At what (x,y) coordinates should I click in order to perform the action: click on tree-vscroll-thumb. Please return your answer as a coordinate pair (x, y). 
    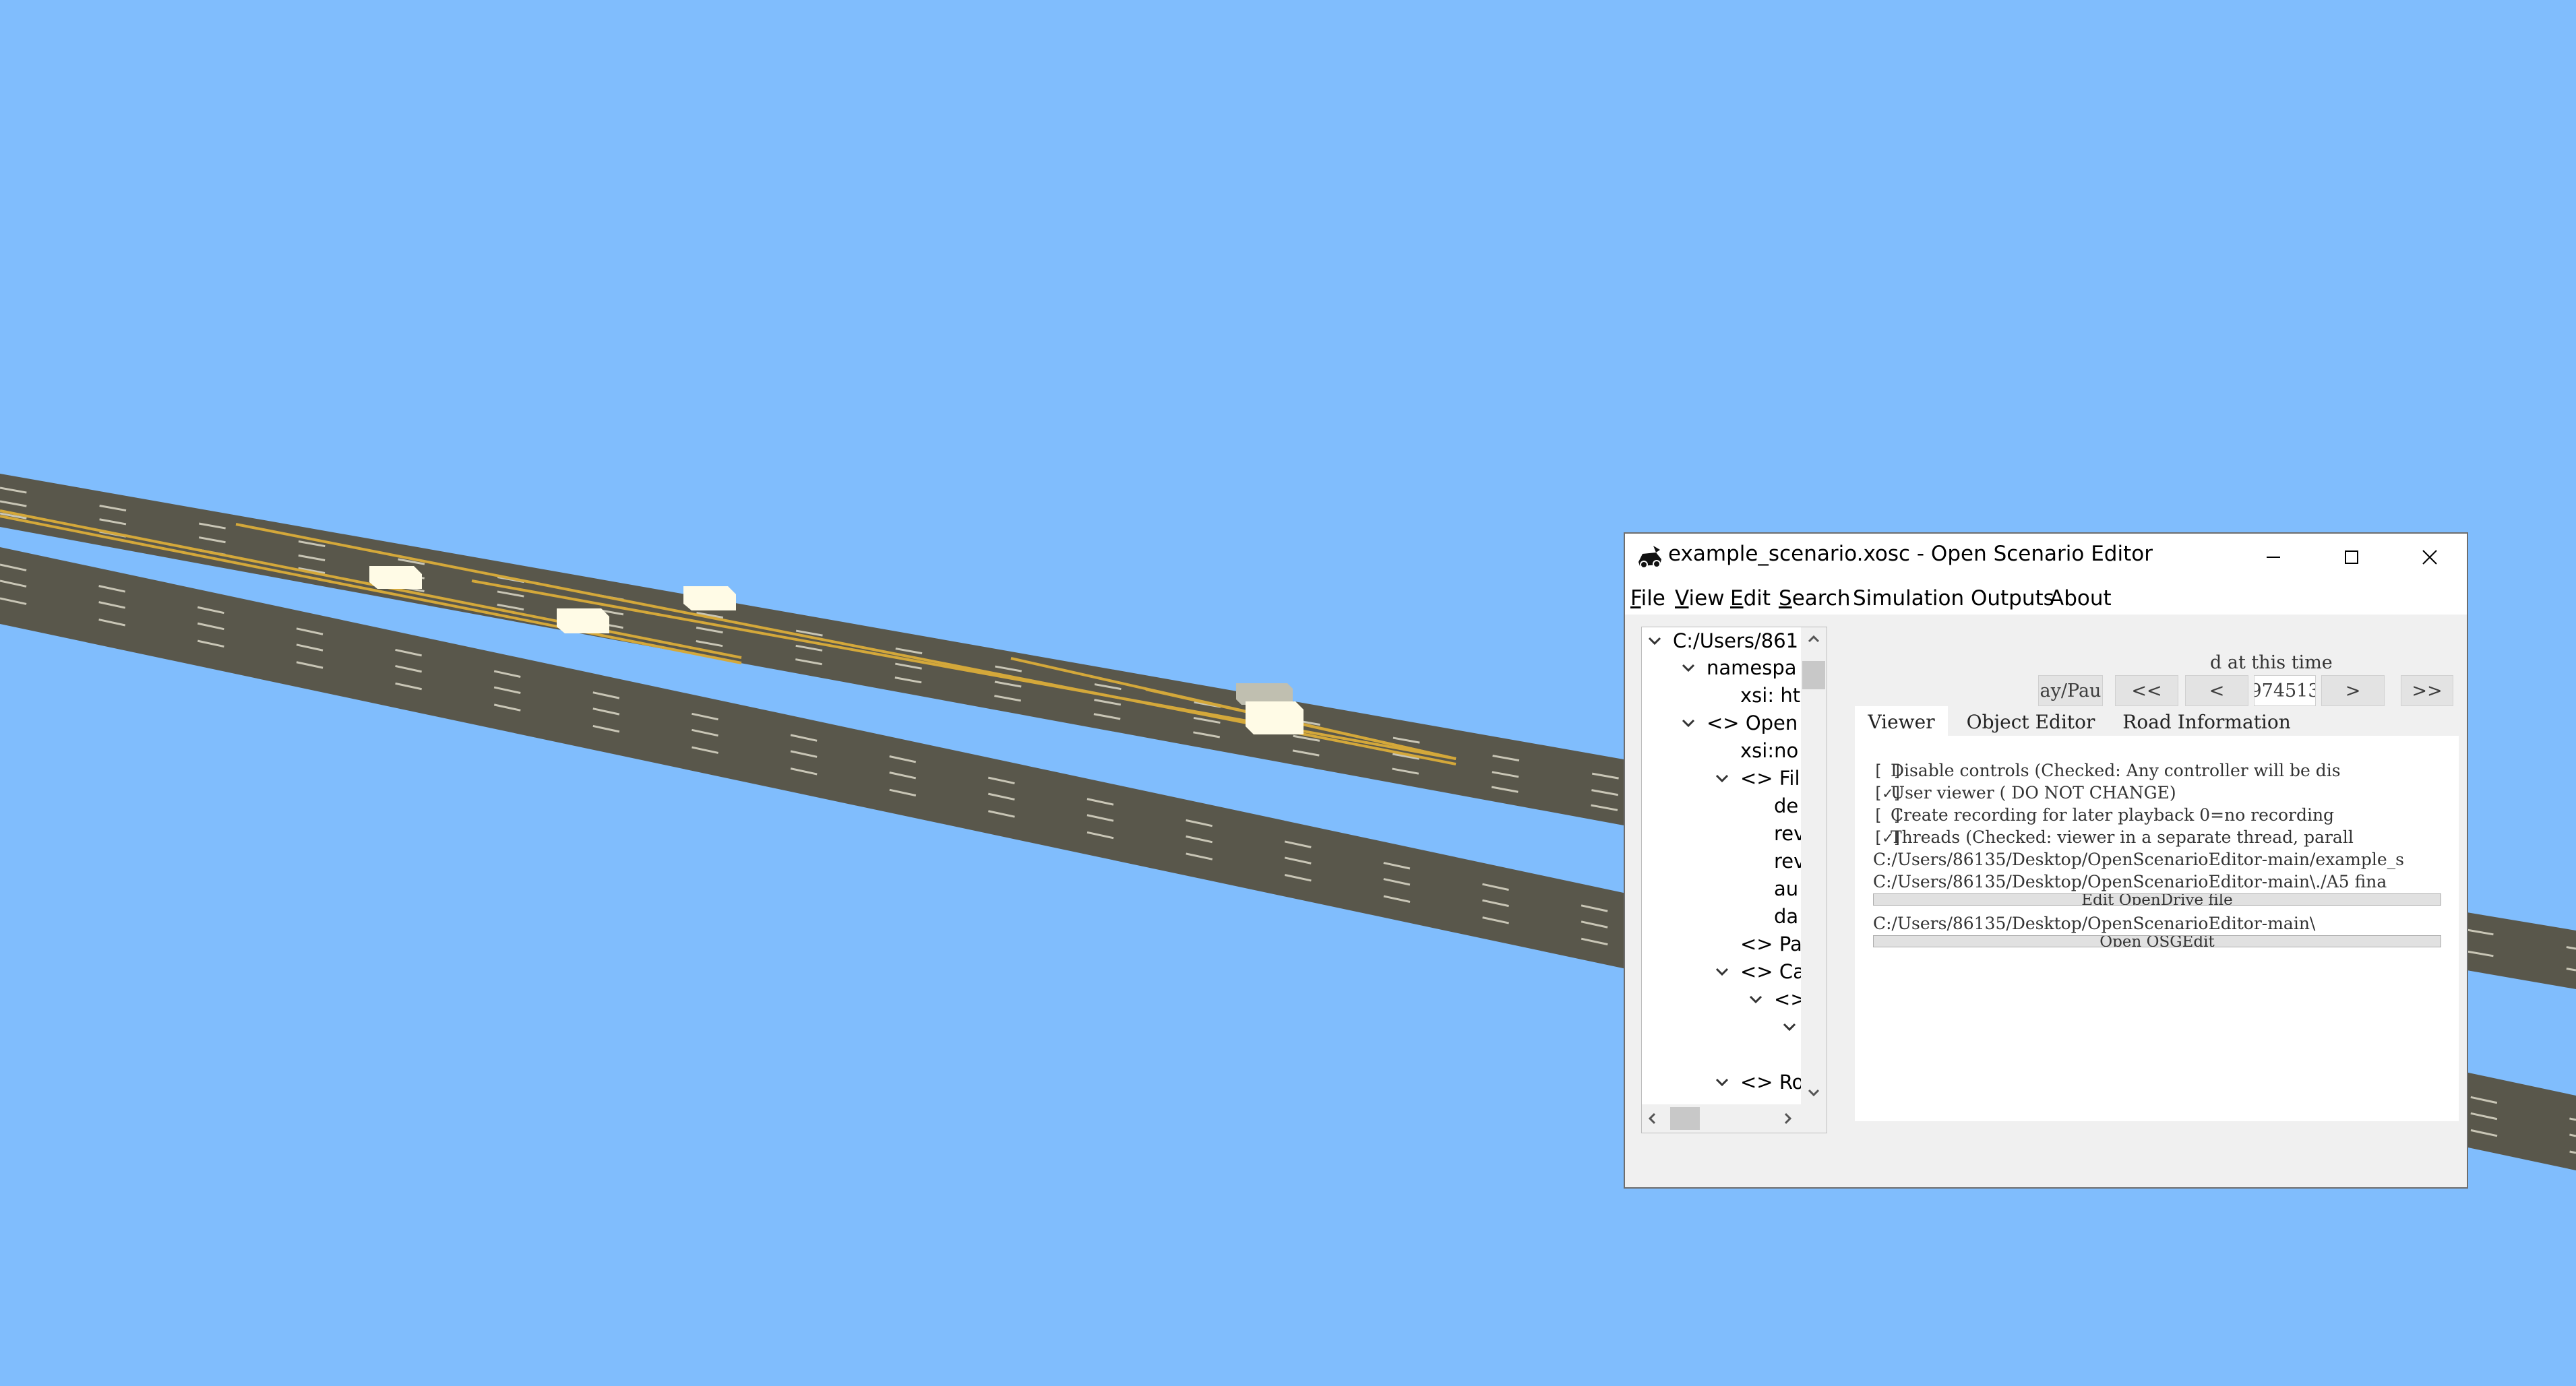
    Looking at the image, I should click on (1814, 675).